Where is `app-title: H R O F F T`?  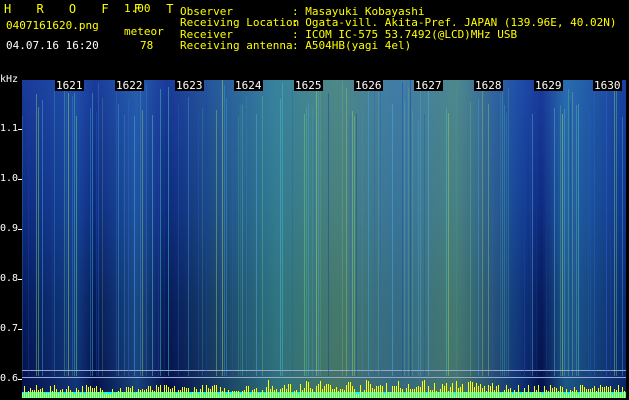
app-title: H R O F F T is located at coordinates (93, 9).